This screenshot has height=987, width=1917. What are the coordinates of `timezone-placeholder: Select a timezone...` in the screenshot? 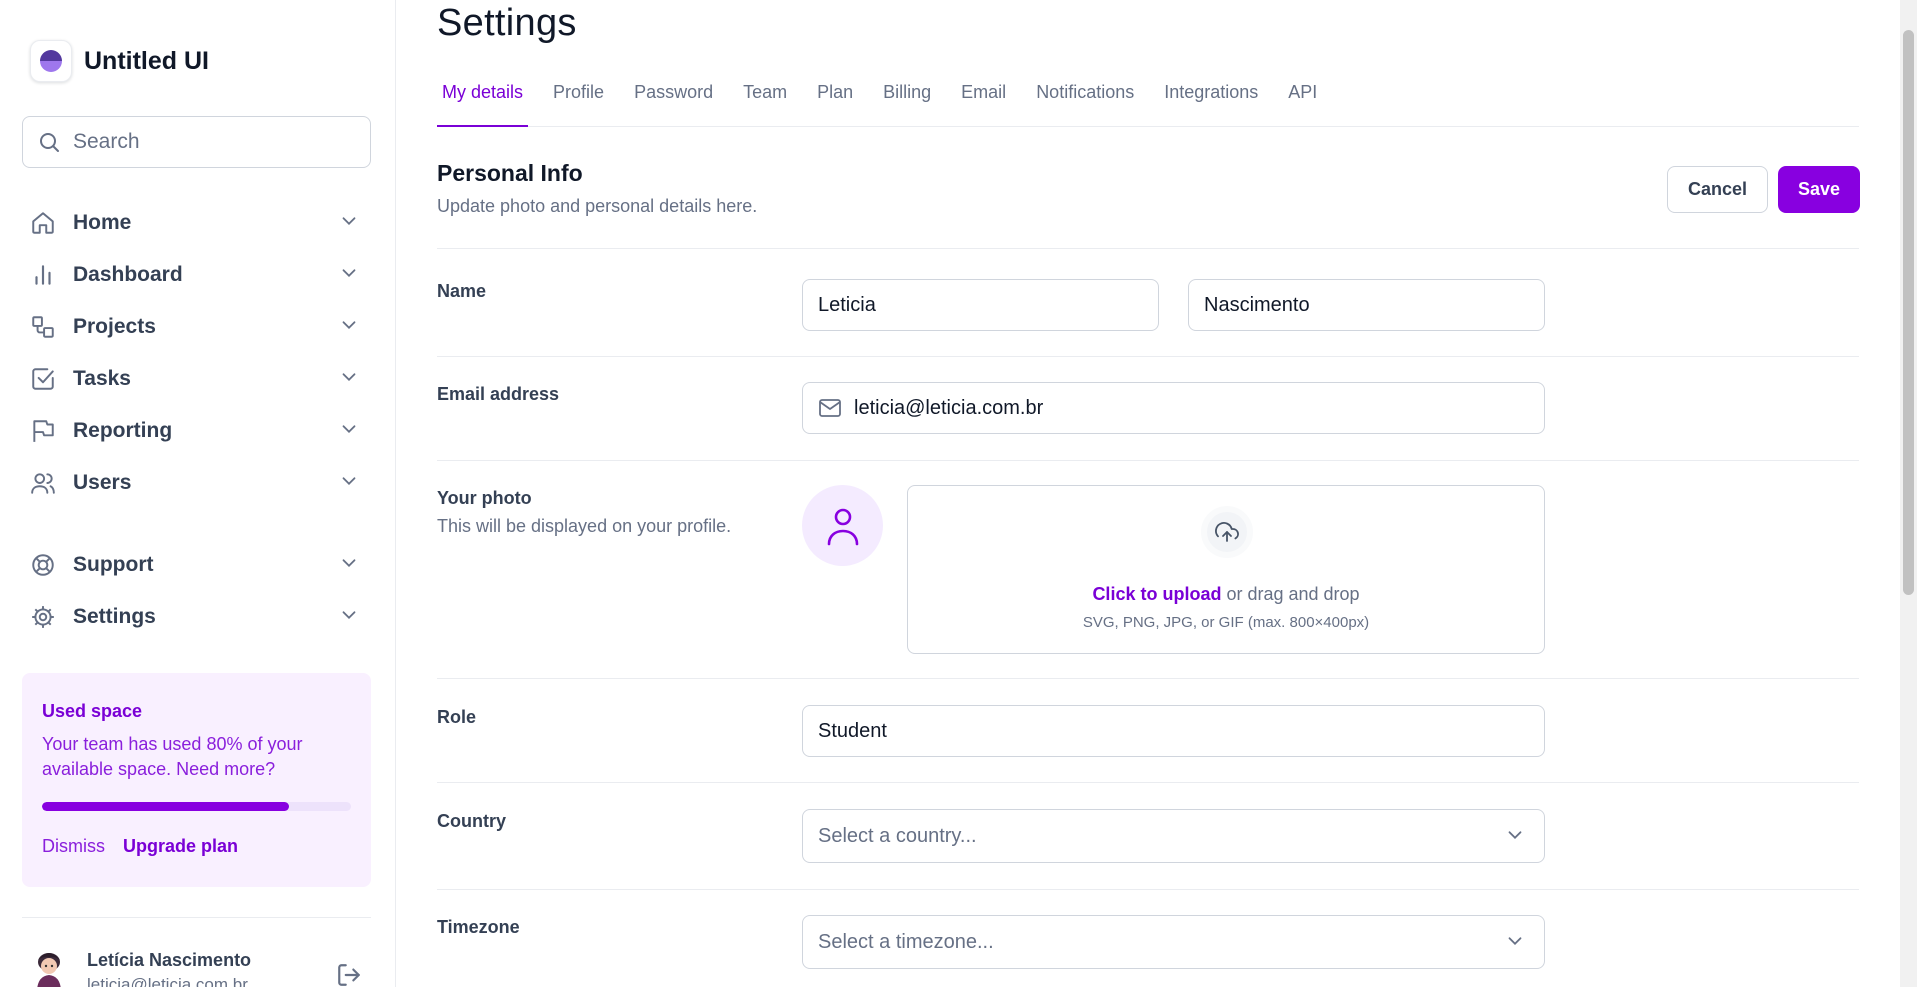 It's located at (906, 941).